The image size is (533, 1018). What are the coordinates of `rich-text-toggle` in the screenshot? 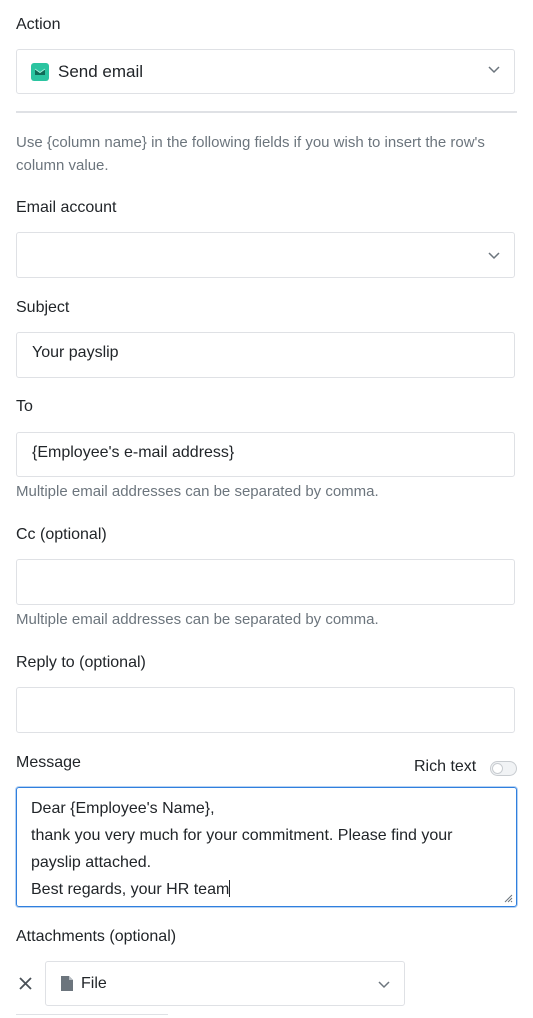 It's located at (503, 768).